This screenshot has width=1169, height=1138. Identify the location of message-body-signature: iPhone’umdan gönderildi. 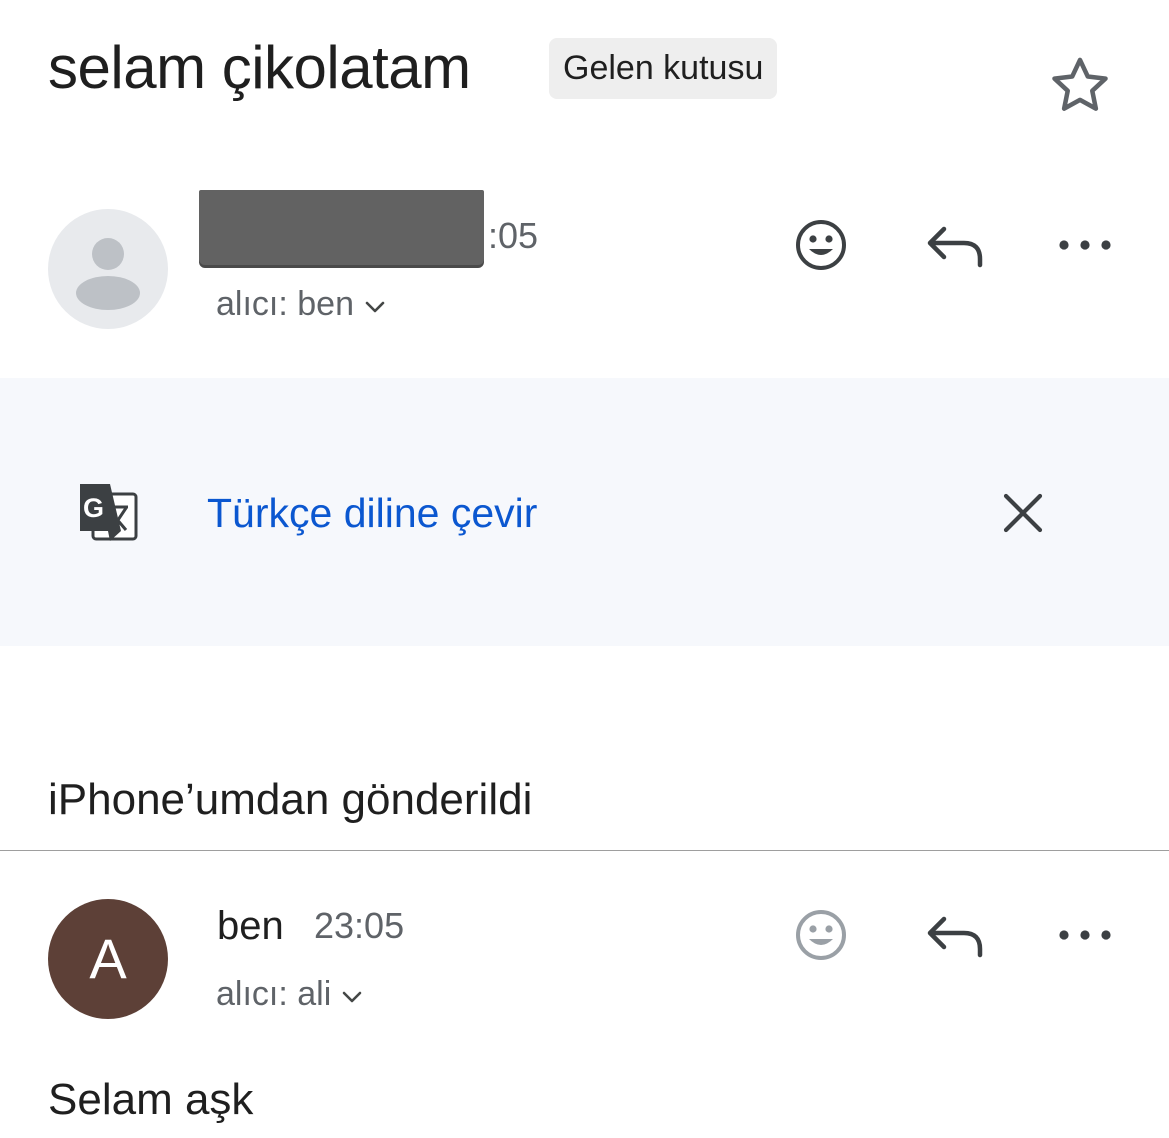
(290, 799).